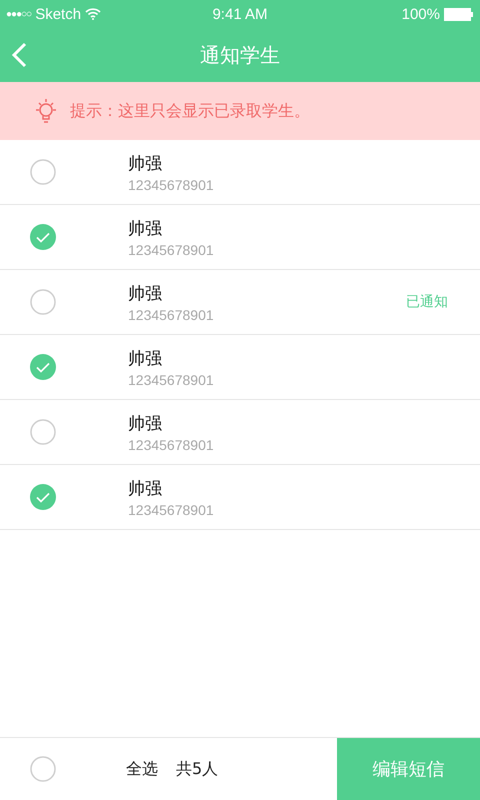 Image resolution: width=480 pixels, height=800 pixels. What do you see at coordinates (421, 14) in the screenshot?
I see `battery-percent: 100%` at bounding box center [421, 14].